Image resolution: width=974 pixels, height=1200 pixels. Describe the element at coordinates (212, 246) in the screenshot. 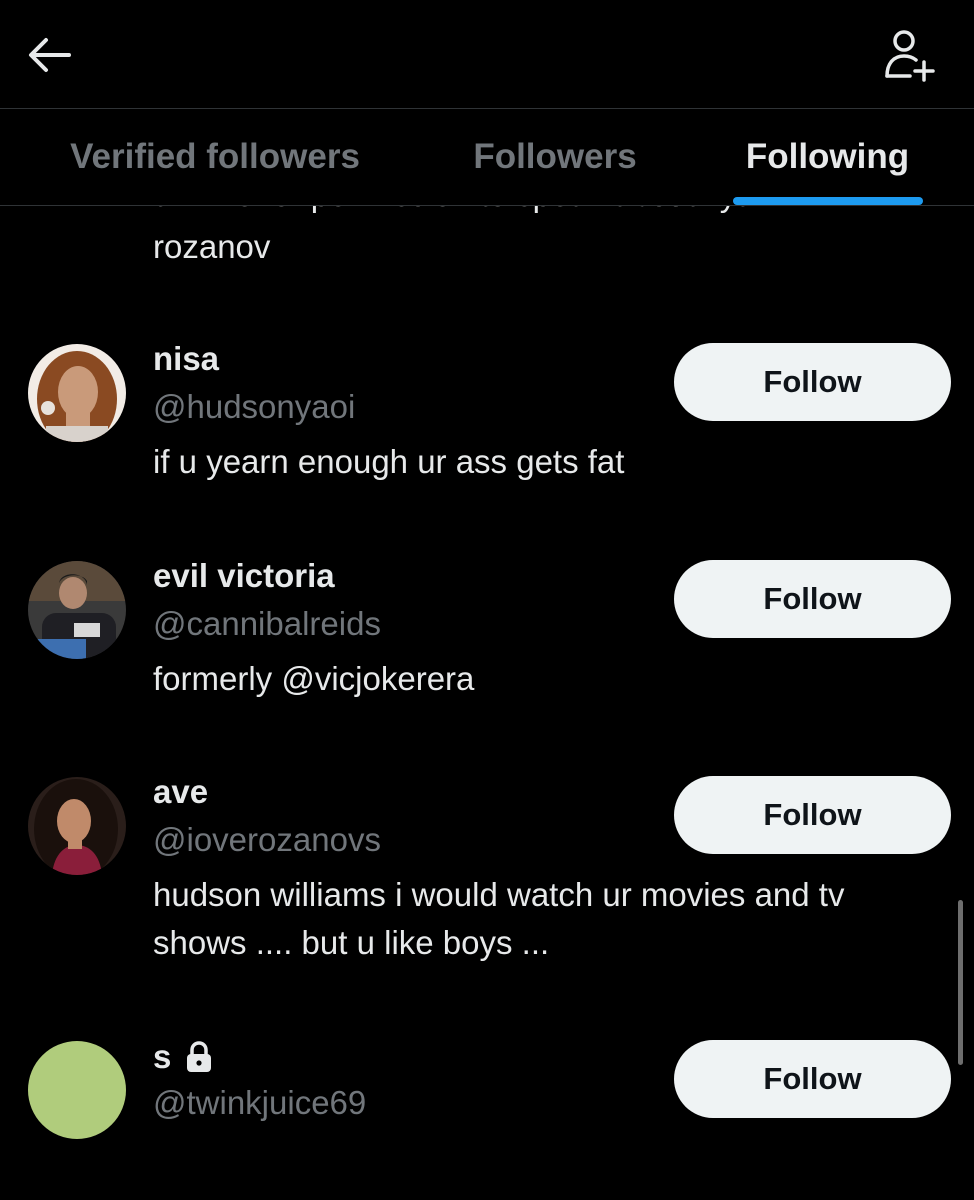

I see `clipped-bio-line-end: rozanov` at that location.